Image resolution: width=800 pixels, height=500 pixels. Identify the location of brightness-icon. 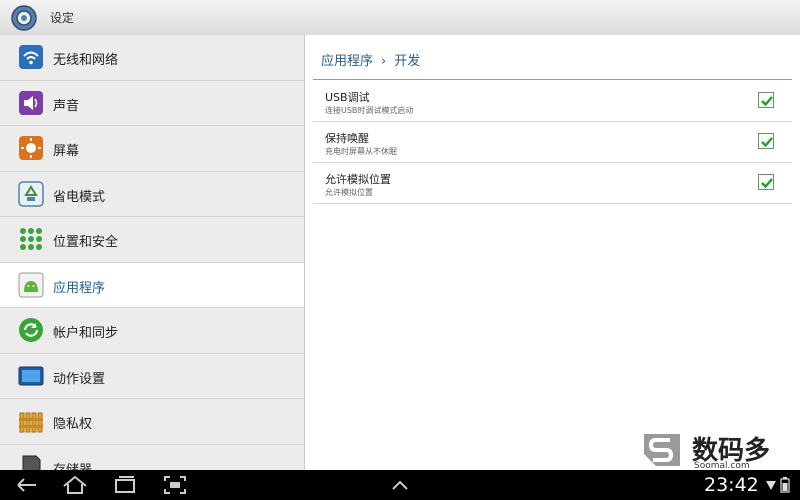
(31, 148).